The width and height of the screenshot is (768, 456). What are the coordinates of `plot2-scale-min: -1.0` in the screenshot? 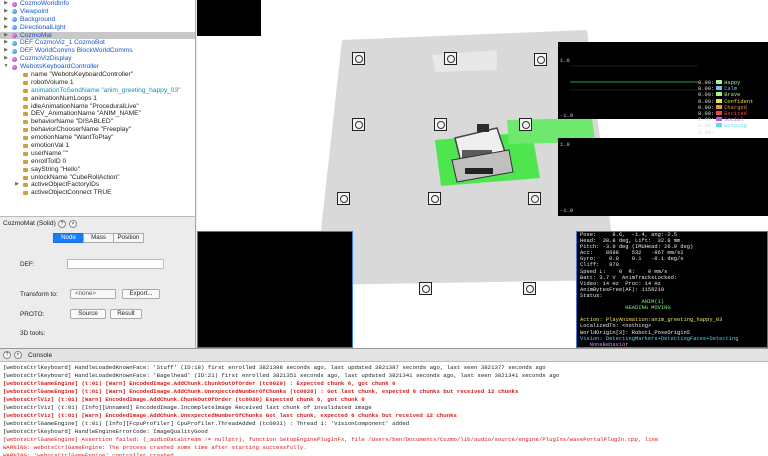 It's located at (566, 211).